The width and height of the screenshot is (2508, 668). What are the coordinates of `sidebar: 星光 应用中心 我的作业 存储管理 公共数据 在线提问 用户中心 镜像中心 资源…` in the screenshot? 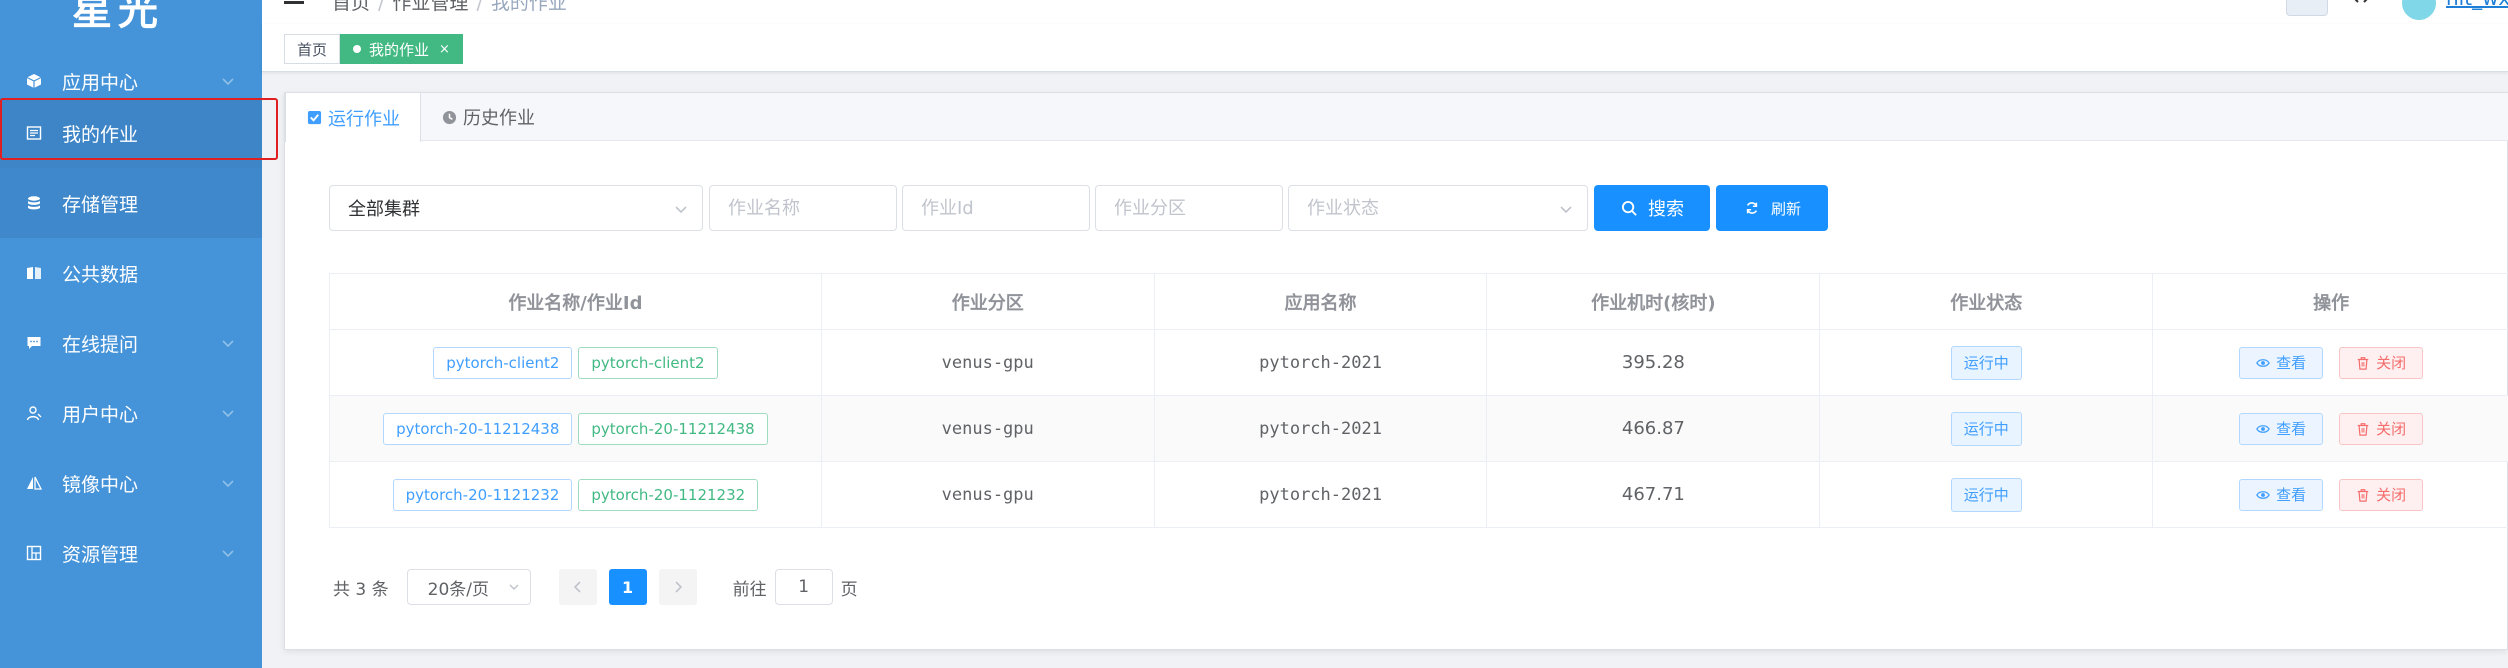 It's located at (139, 334).